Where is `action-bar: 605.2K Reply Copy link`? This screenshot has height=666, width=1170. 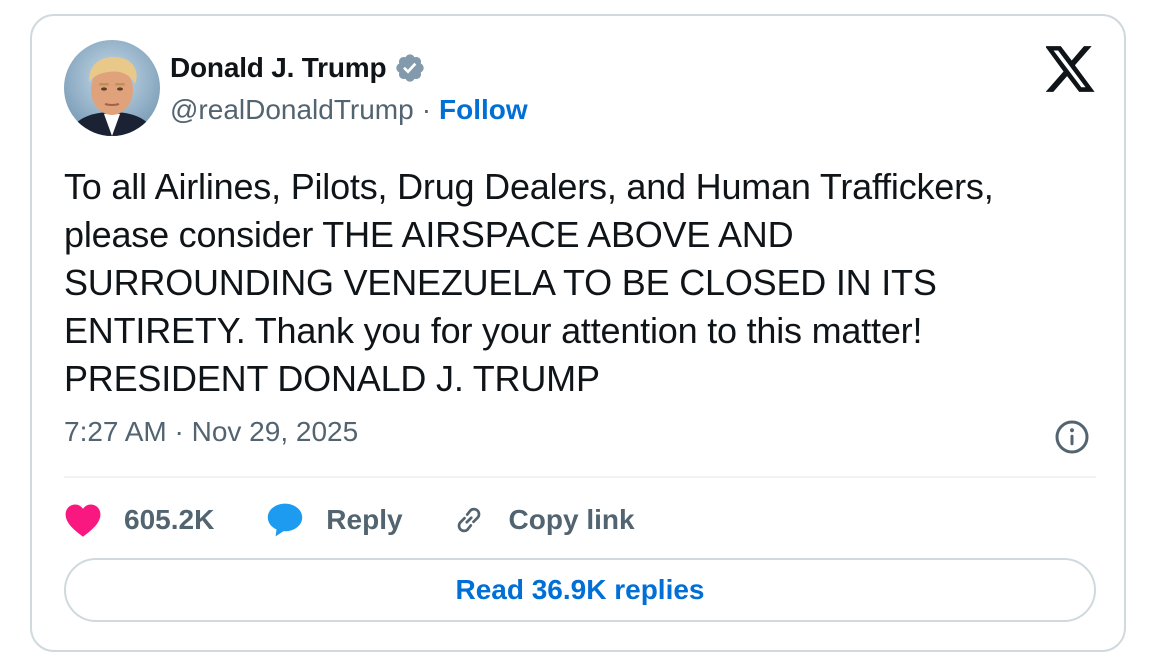 action-bar: 605.2K Reply Copy link is located at coordinates (349, 520).